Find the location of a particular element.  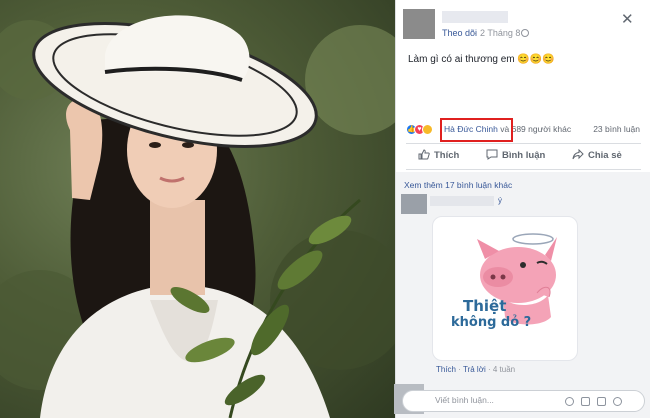

share-label: Chia sẻ is located at coordinates (605, 155).